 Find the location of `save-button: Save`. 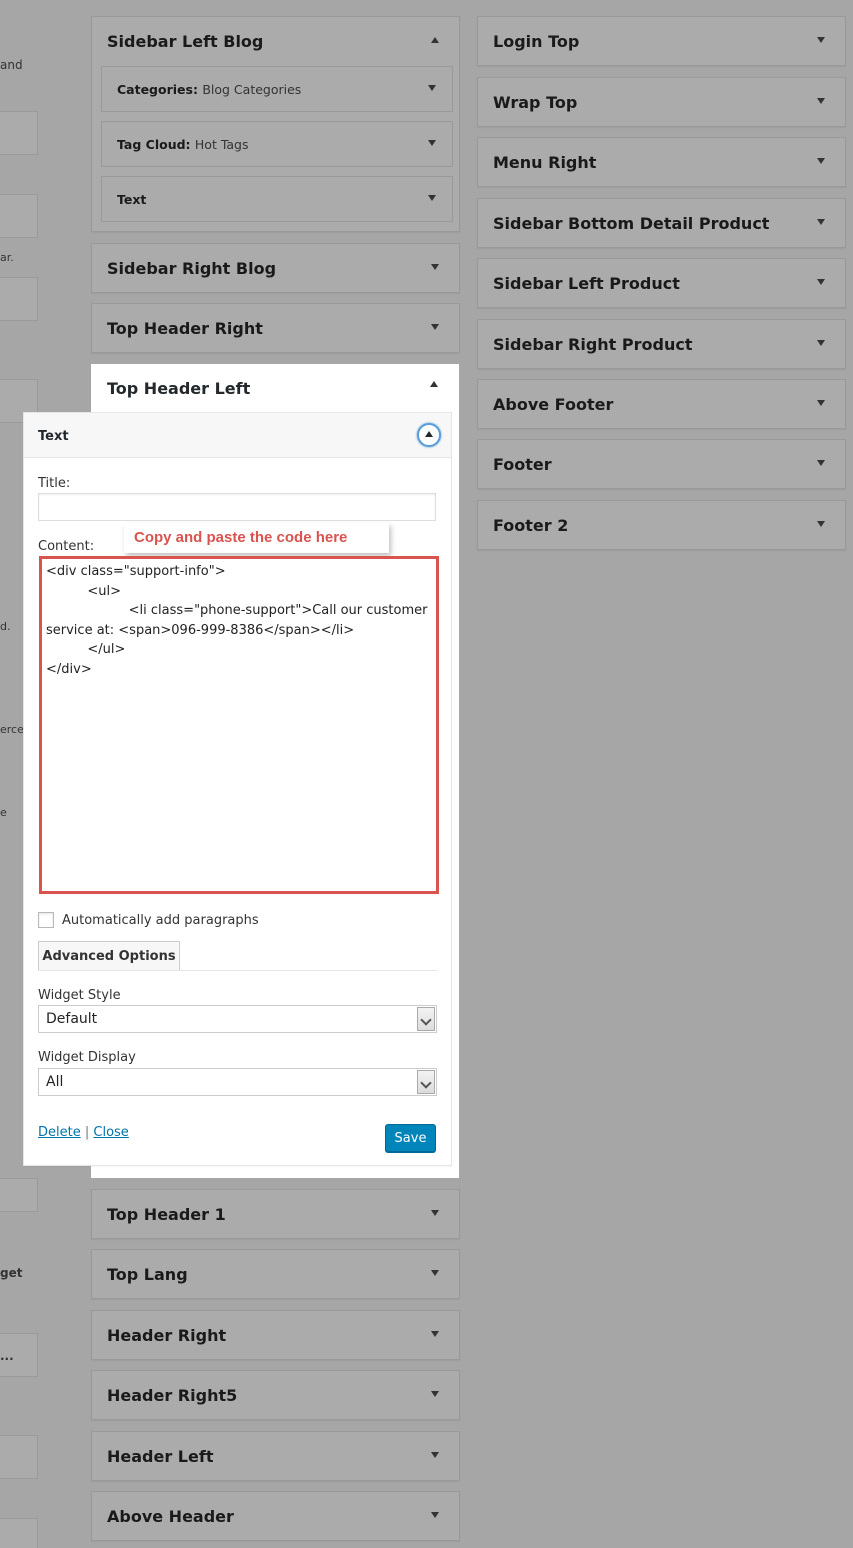

save-button: Save is located at coordinates (410, 1138).